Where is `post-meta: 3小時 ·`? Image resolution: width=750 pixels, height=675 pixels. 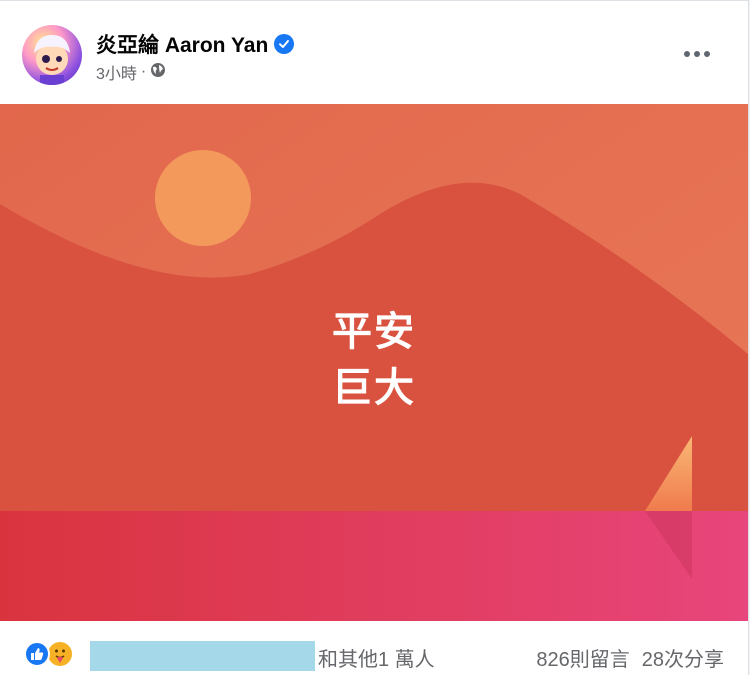
post-meta: 3小時 · is located at coordinates (131, 72).